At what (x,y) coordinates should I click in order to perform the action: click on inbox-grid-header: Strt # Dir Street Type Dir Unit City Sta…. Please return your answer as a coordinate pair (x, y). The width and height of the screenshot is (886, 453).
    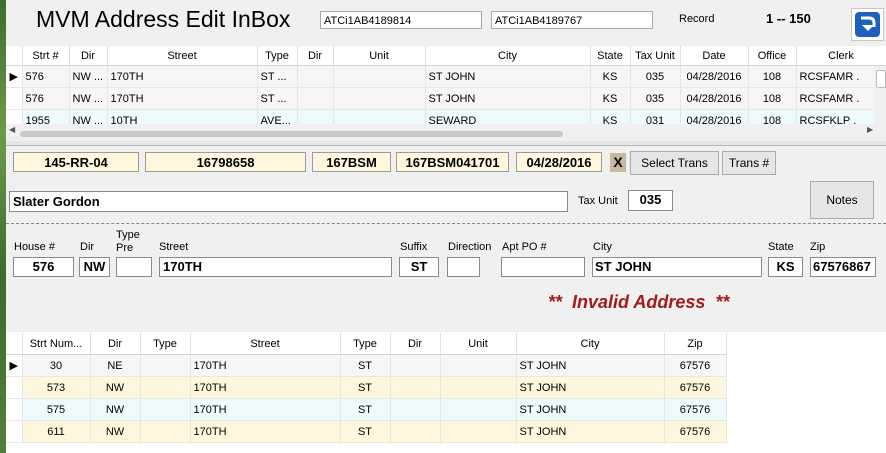
    Looking at the image, I should click on (446, 56).